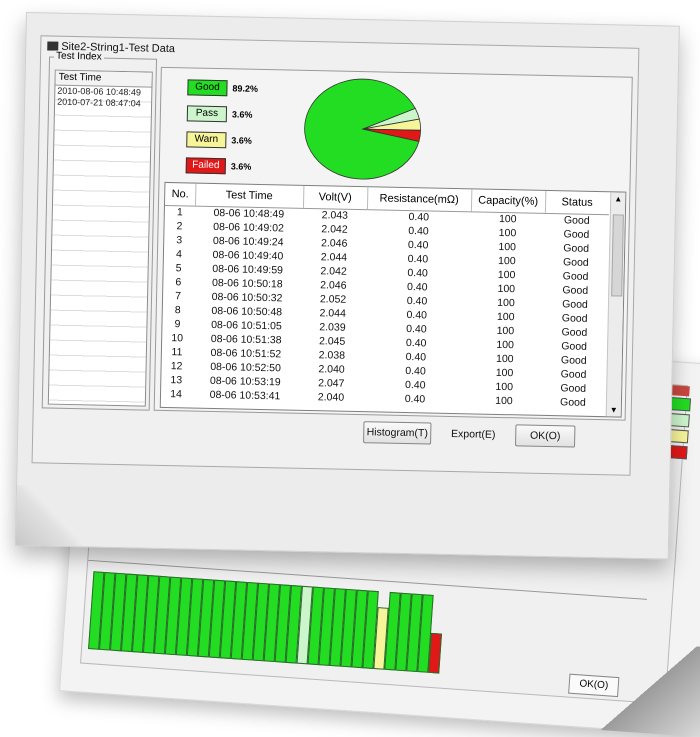 The width and height of the screenshot is (700, 737). What do you see at coordinates (435, 653) in the screenshot?
I see `histogram-bar` at bounding box center [435, 653].